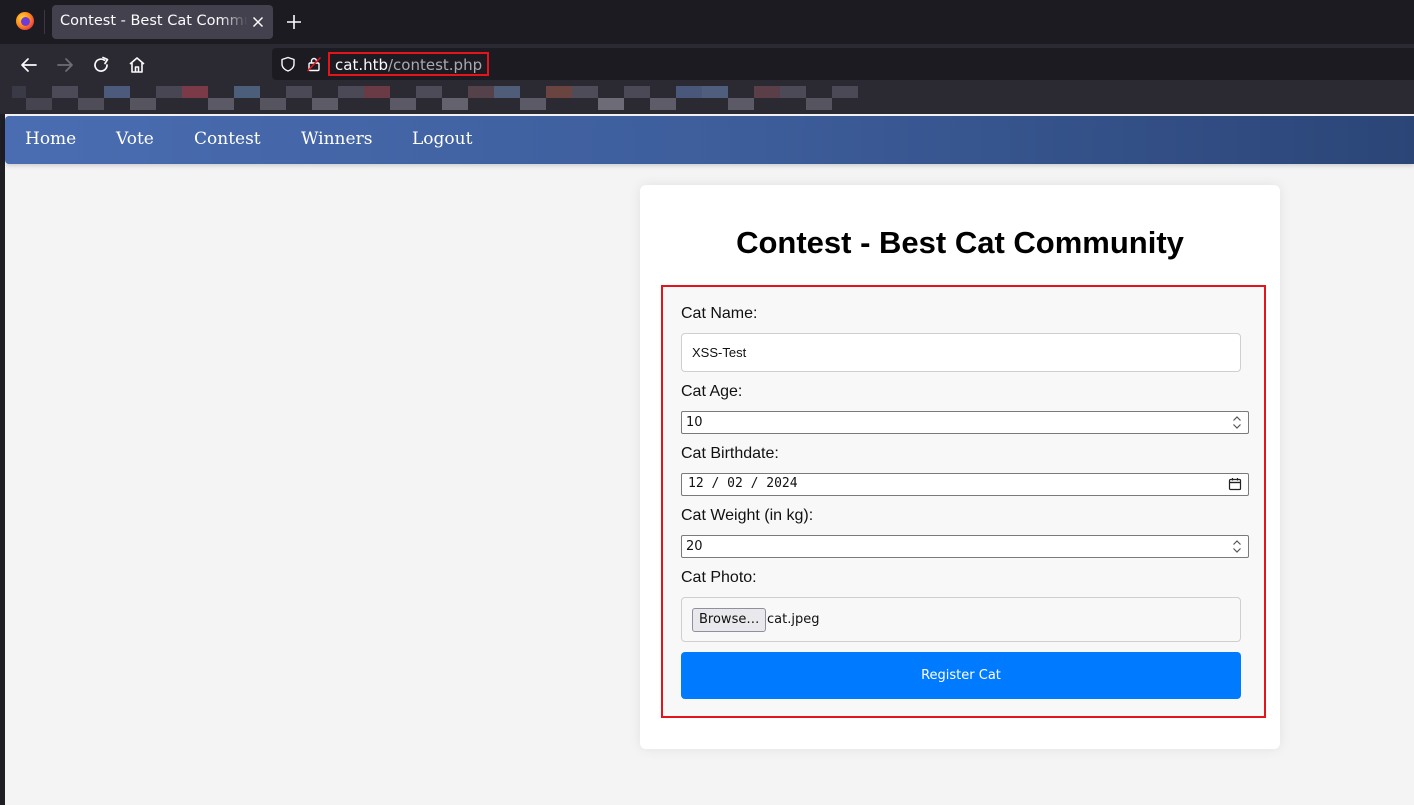  I want to click on url-path: /contest.php, so click(435, 65).